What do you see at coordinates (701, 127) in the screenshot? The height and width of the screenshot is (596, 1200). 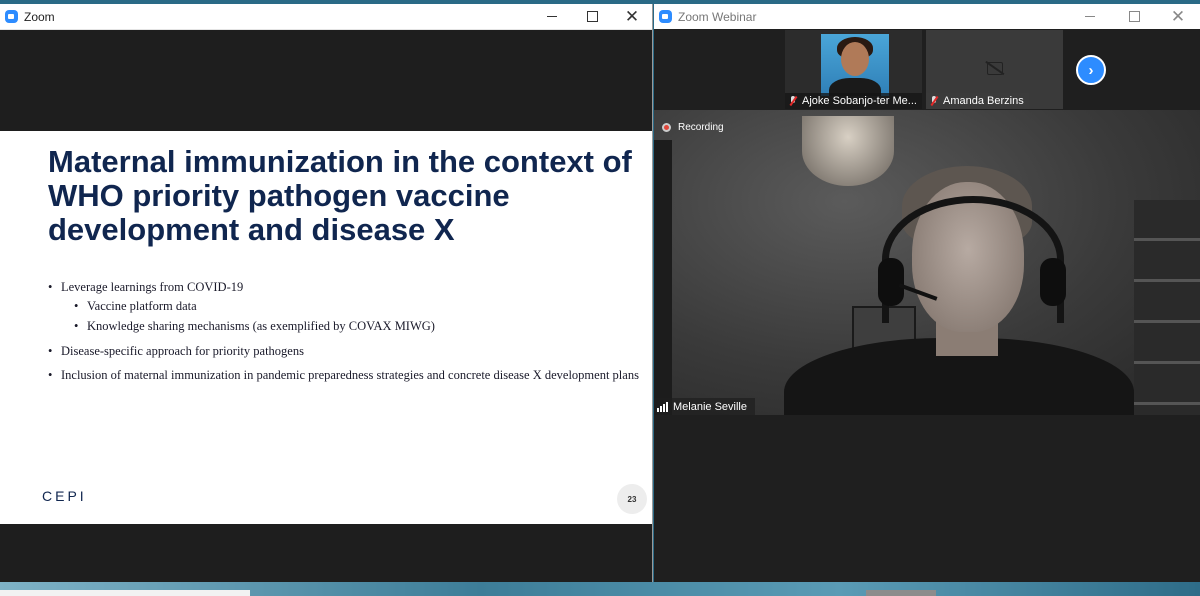 I see `recording-label: Recording` at bounding box center [701, 127].